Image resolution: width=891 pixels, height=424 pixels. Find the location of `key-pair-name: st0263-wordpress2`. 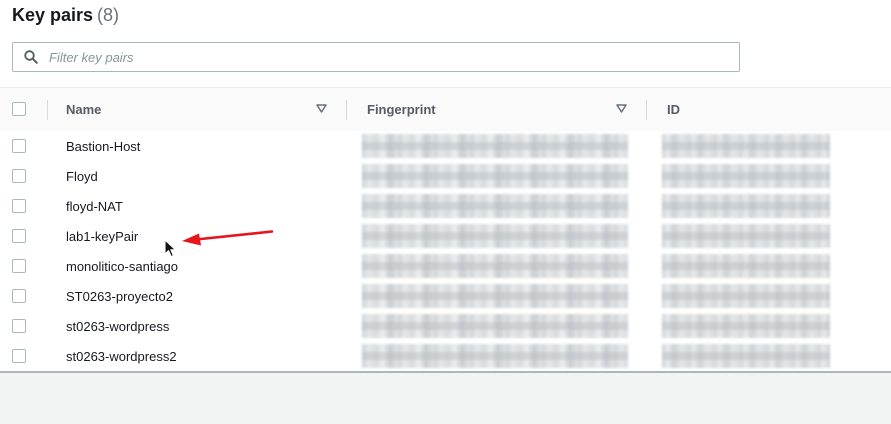

key-pair-name: st0263-wordpress2 is located at coordinates (121, 356).